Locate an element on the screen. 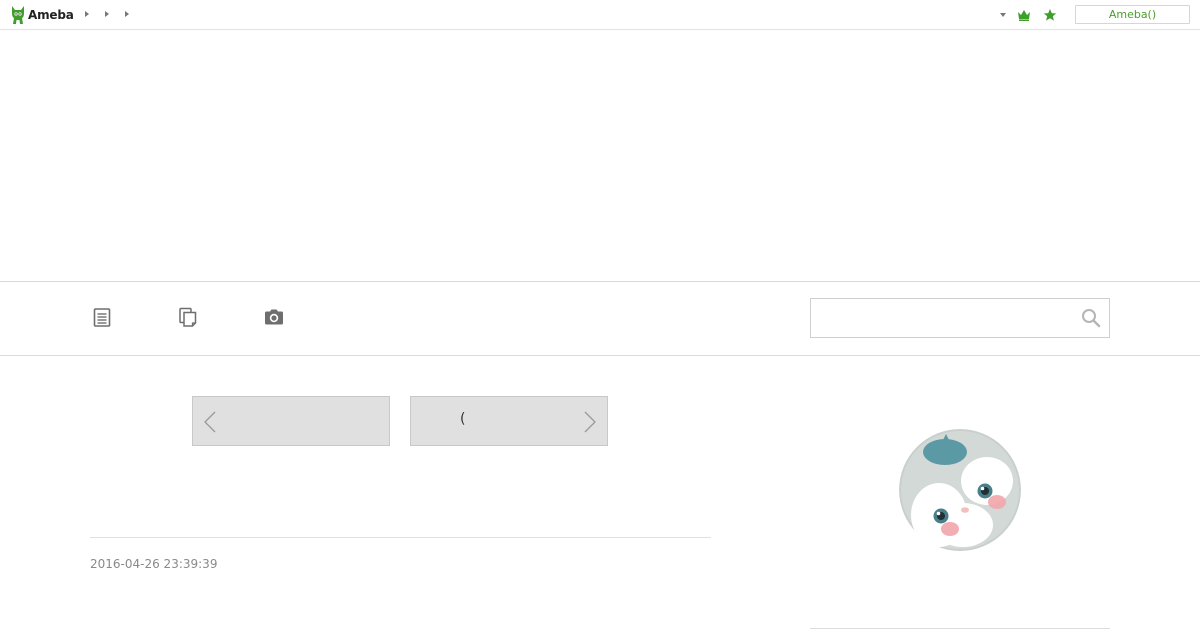 The width and height of the screenshot is (1200, 630). ameba-logo: Ameba is located at coordinates (42, 15).